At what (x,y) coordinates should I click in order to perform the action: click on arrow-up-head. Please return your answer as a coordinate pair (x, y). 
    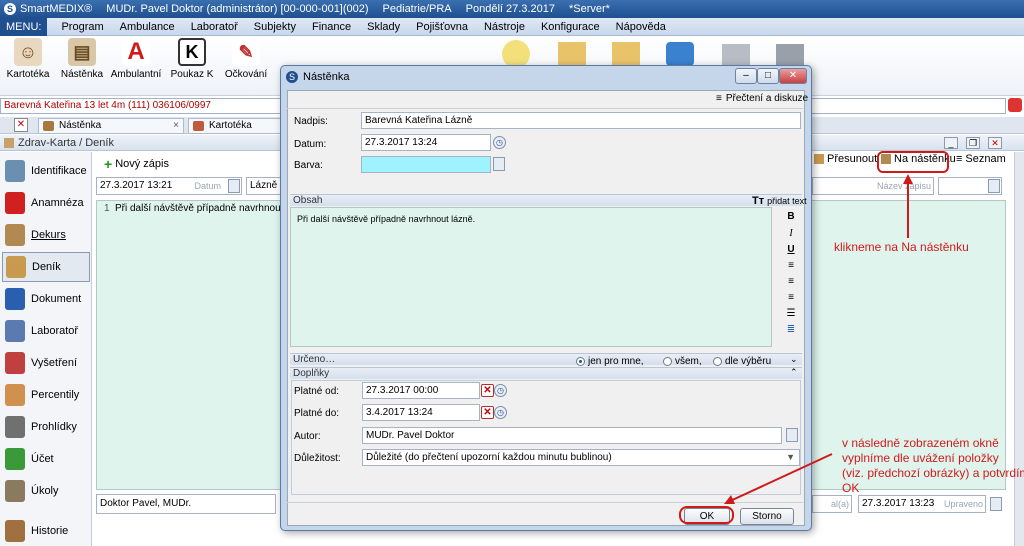
    Looking at the image, I should click on (908, 179).